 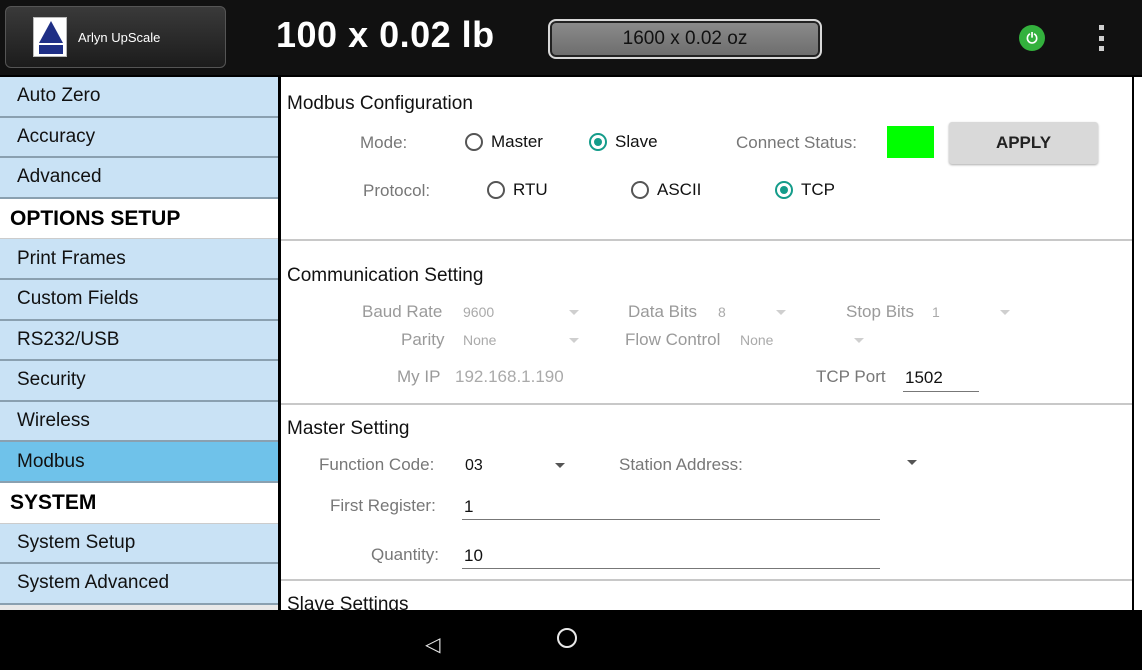 I want to click on mode-label: Mode:, so click(x=384, y=142).